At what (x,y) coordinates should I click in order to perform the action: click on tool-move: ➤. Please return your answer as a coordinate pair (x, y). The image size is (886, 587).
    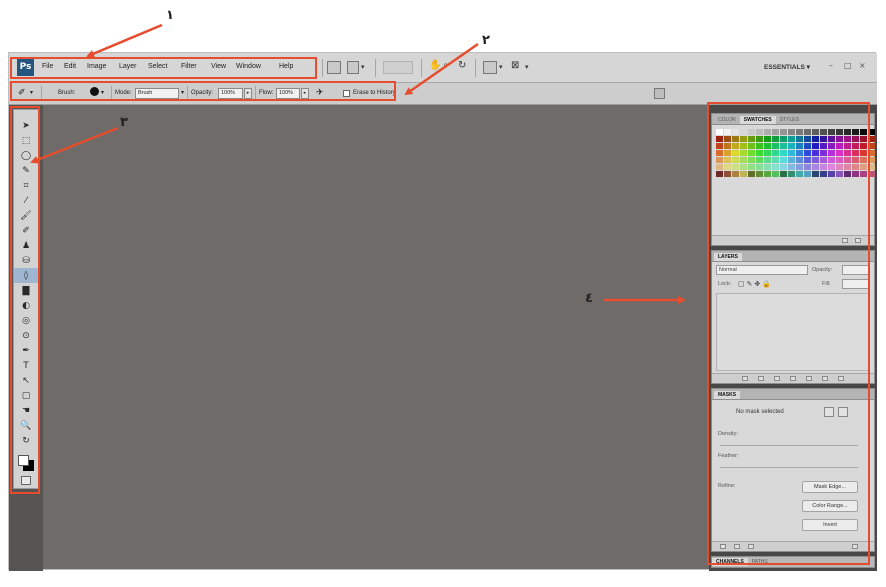
    Looking at the image, I should click on (26, 125).